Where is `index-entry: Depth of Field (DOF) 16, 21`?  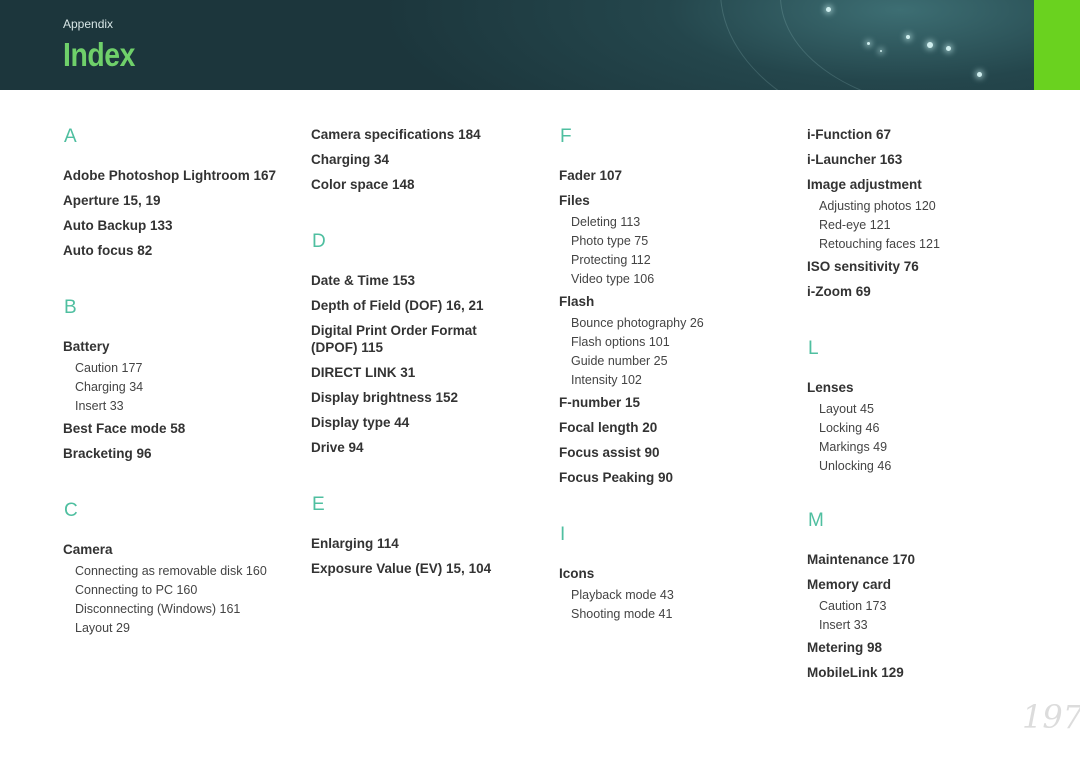 index-entry: Depth of Field (DOF) 16, 21 is located at coordinates (397, 305).